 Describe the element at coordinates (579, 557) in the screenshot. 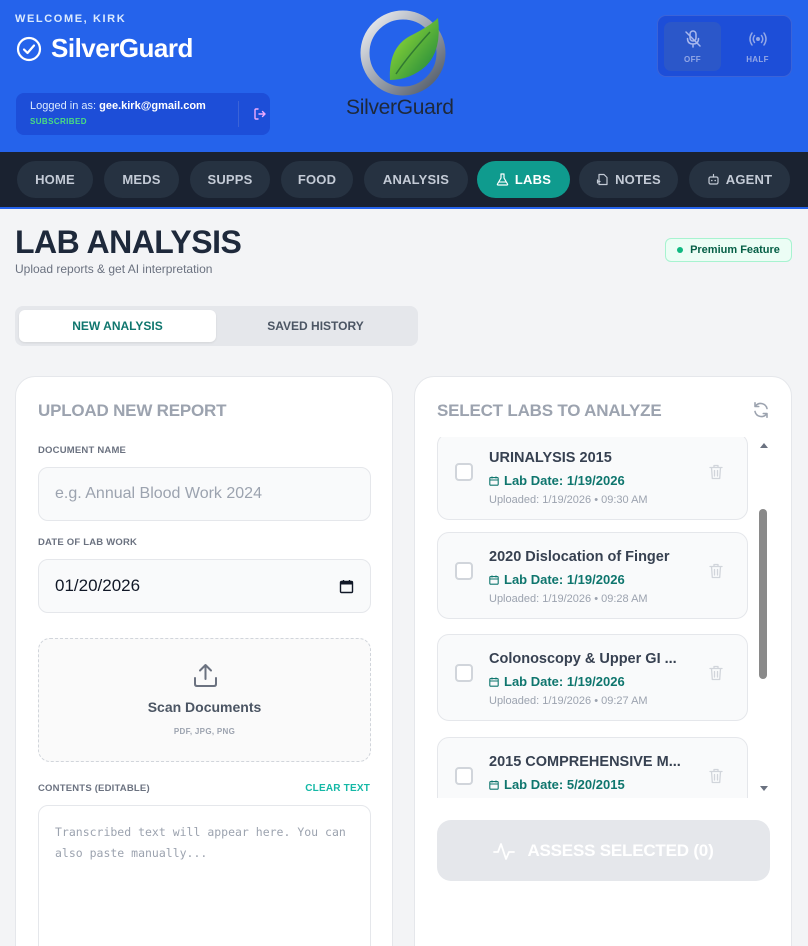

I see `lab-title: 2020 Dislocation of Finger` at that location.